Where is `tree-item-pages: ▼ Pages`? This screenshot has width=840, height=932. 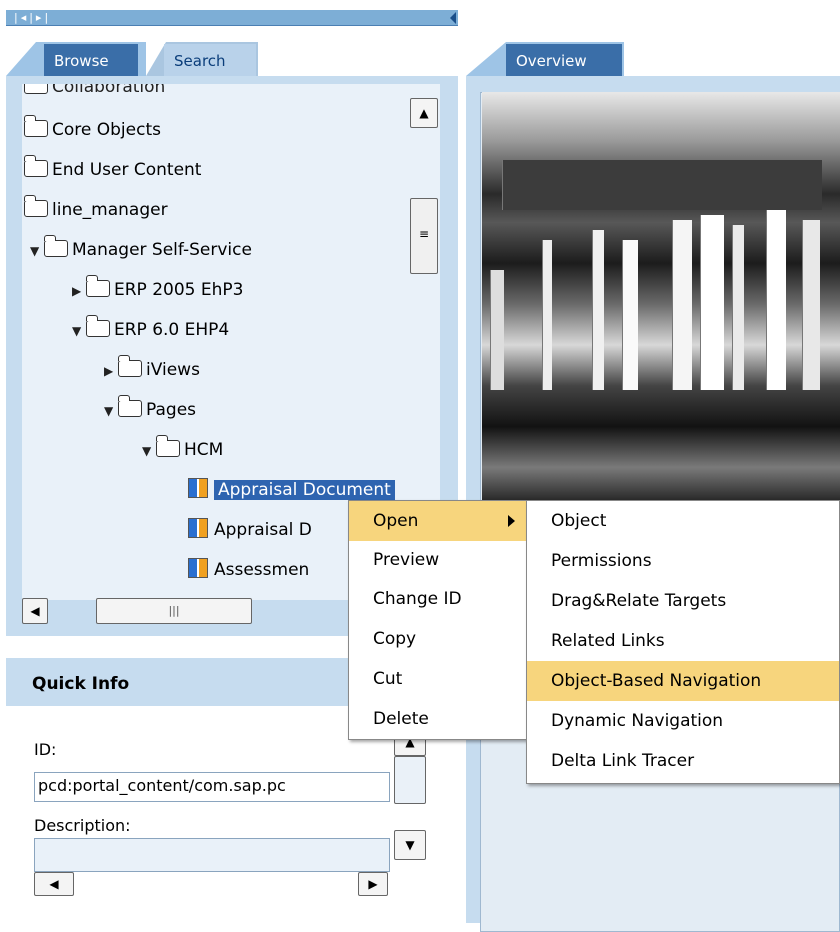 tree-item-pages: ▼ Pages is located at coordinates (150, 409).